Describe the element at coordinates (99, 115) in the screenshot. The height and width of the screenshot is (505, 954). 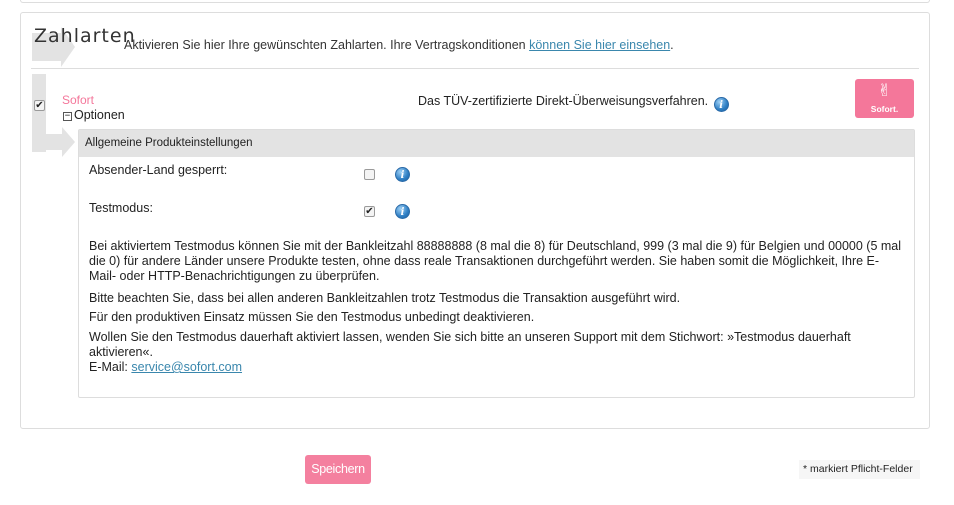
I see `options-label: Optionen` at that location.